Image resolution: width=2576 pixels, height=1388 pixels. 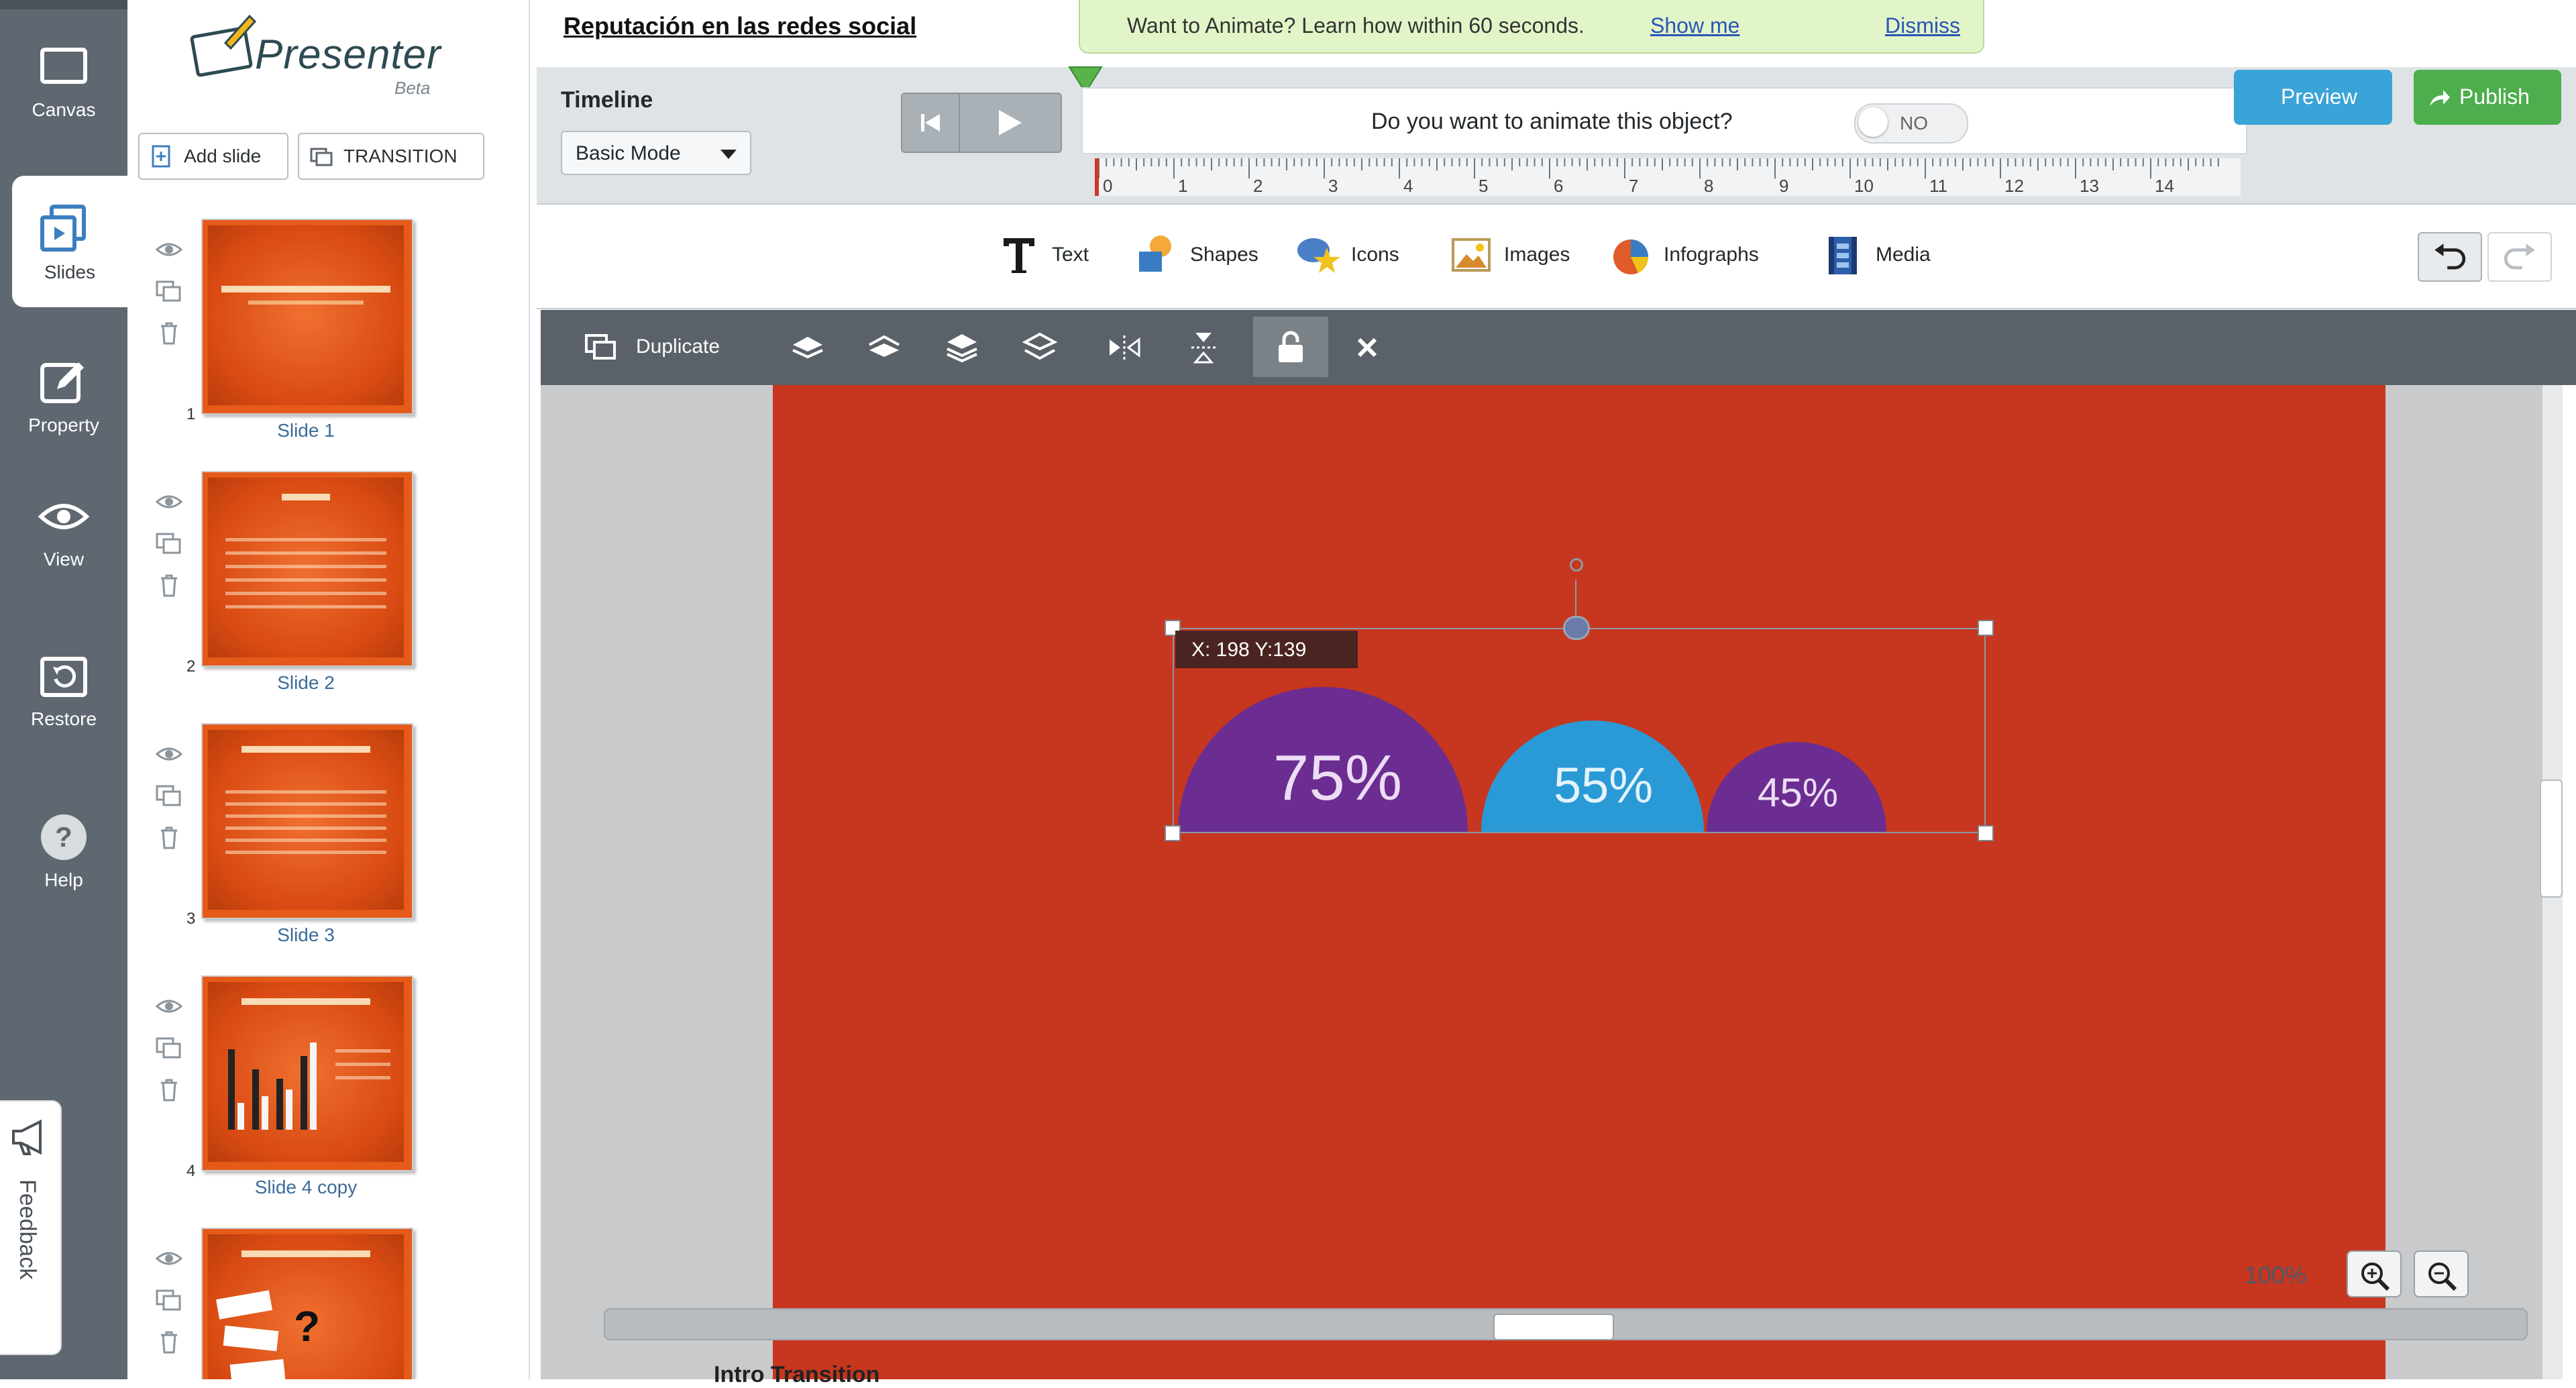 What do you see at coordinates (1290, 347) in the screenshot?
I see `lock-button` at bounding box center [1290, 347].